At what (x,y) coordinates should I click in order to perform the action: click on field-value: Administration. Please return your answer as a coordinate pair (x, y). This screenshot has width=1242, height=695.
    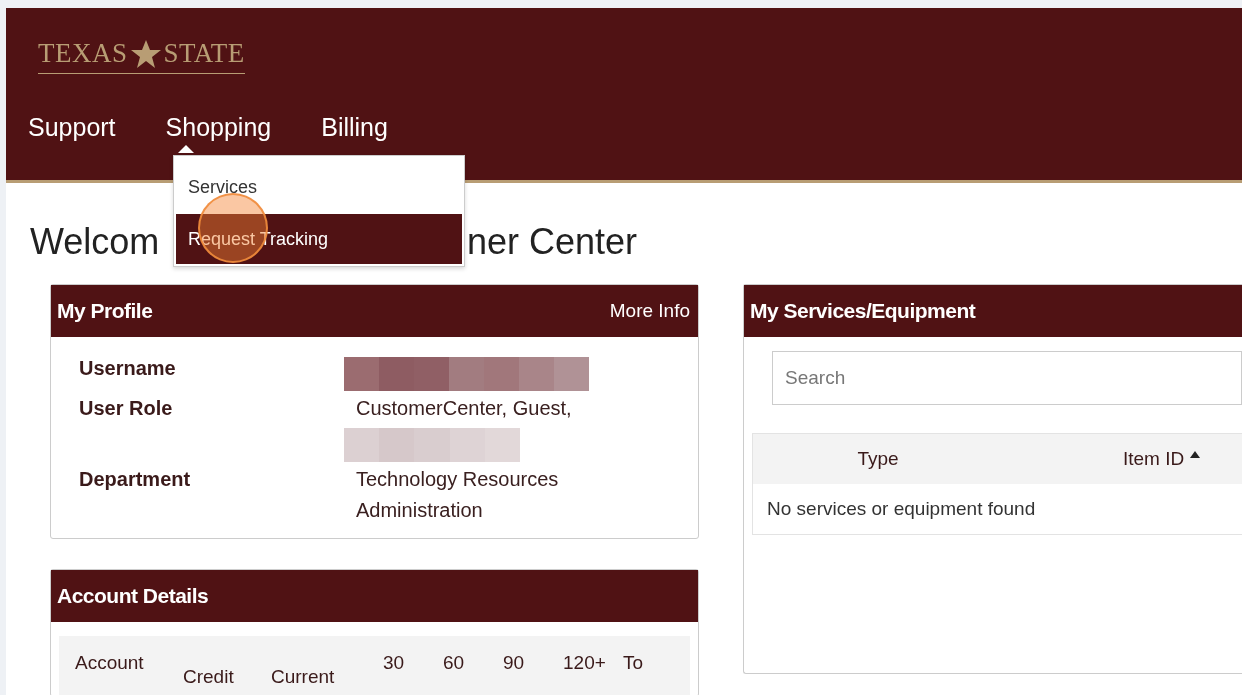
    Looking at the image, I should click on (419, 510).